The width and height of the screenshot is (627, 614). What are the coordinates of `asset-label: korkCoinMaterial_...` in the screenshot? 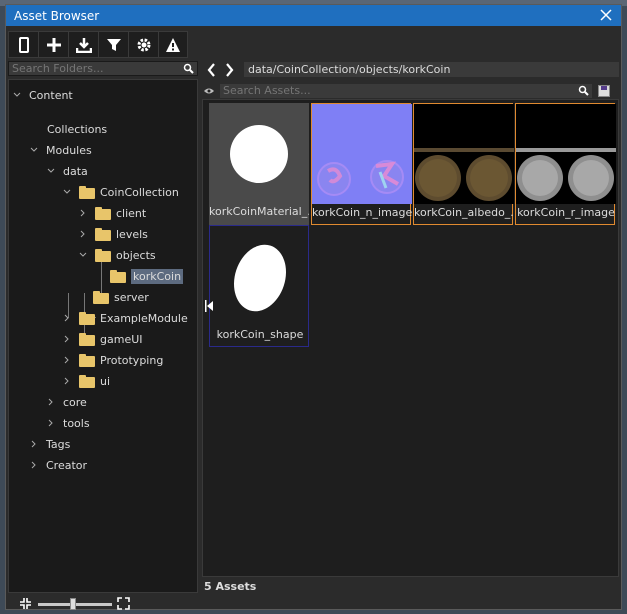 It's located at (259, 211).